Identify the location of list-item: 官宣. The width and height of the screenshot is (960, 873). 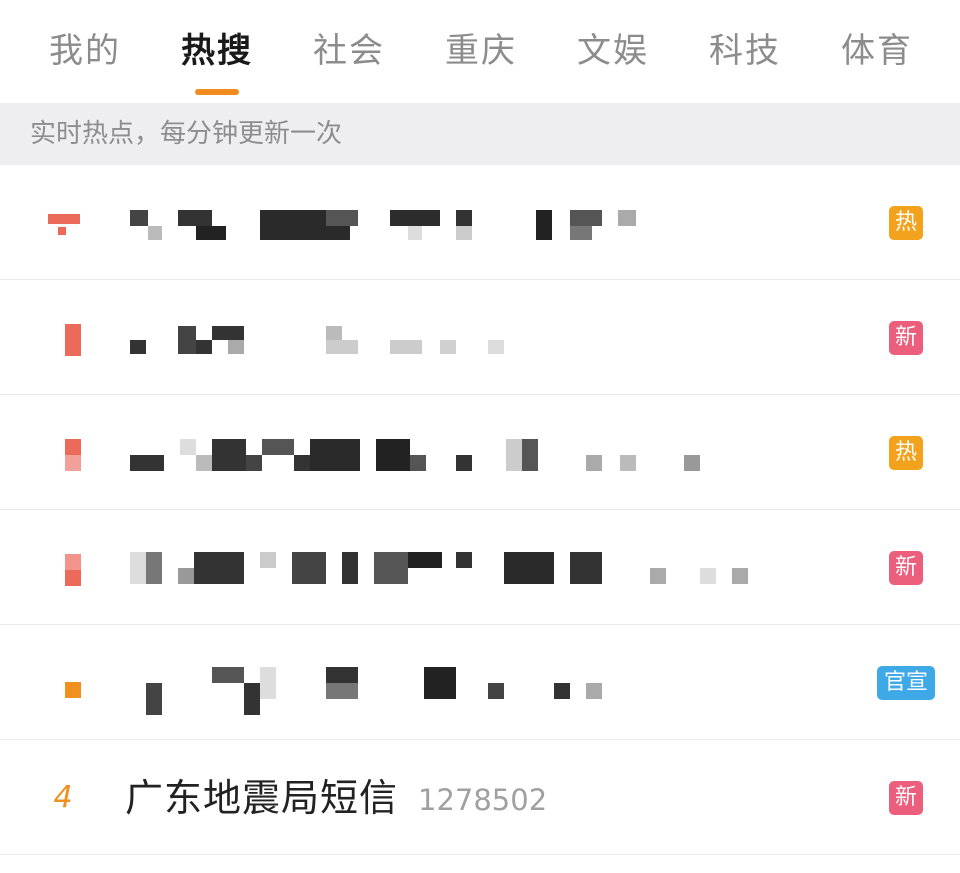
(480, 682).